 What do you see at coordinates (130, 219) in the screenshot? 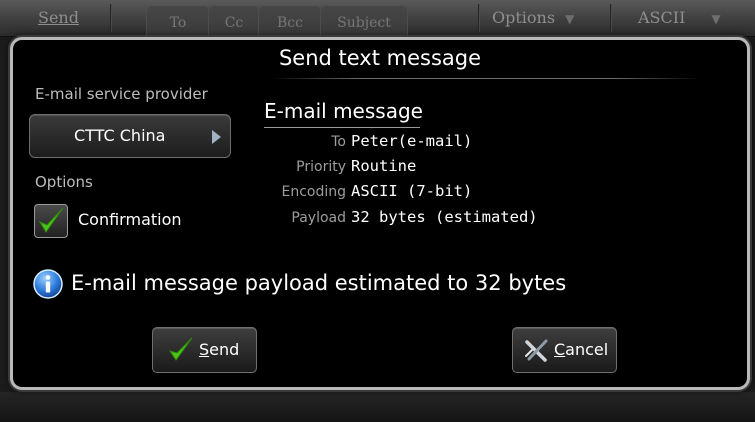
I see `confirmation-label: Confirmation` at bounding box center [130, 219].